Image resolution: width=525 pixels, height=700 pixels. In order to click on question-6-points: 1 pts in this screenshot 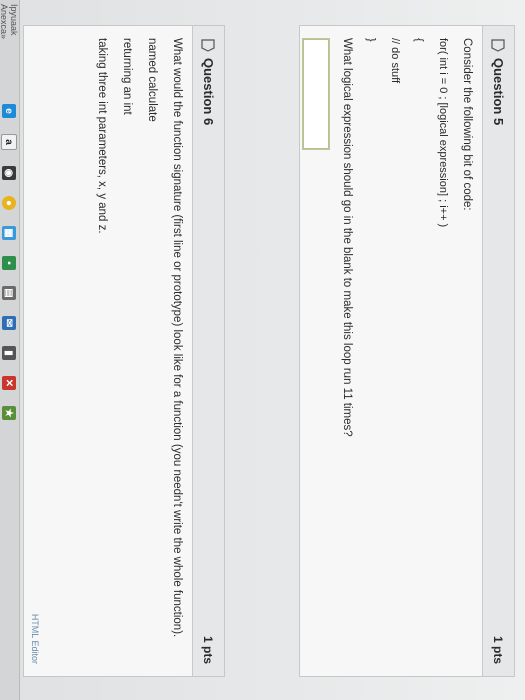, I will do `click(208, 649)`.